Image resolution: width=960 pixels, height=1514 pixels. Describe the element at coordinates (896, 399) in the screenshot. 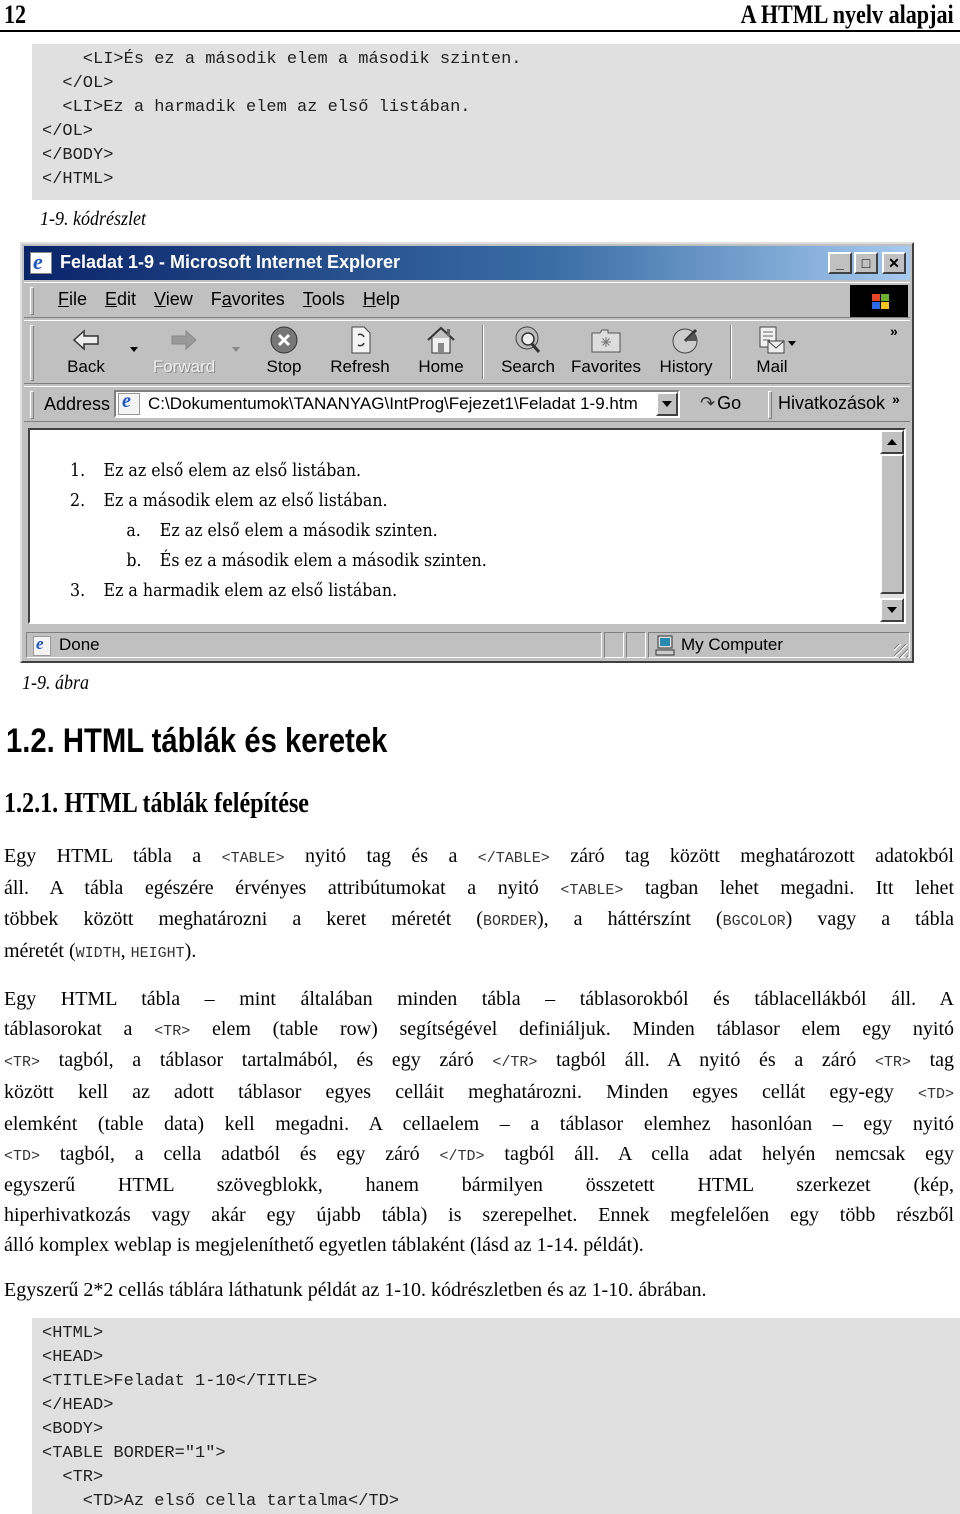

I see `links-more-chevron-icon: »` at that location.